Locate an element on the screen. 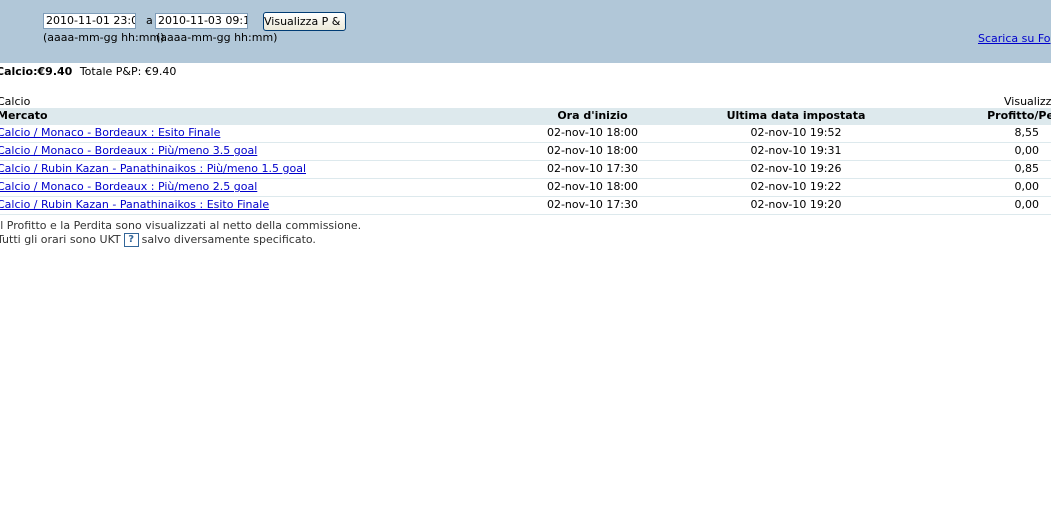 The width and height of the screenshot is (1051, 512). total-value: €9.40 is located at coordinates (160, 71).